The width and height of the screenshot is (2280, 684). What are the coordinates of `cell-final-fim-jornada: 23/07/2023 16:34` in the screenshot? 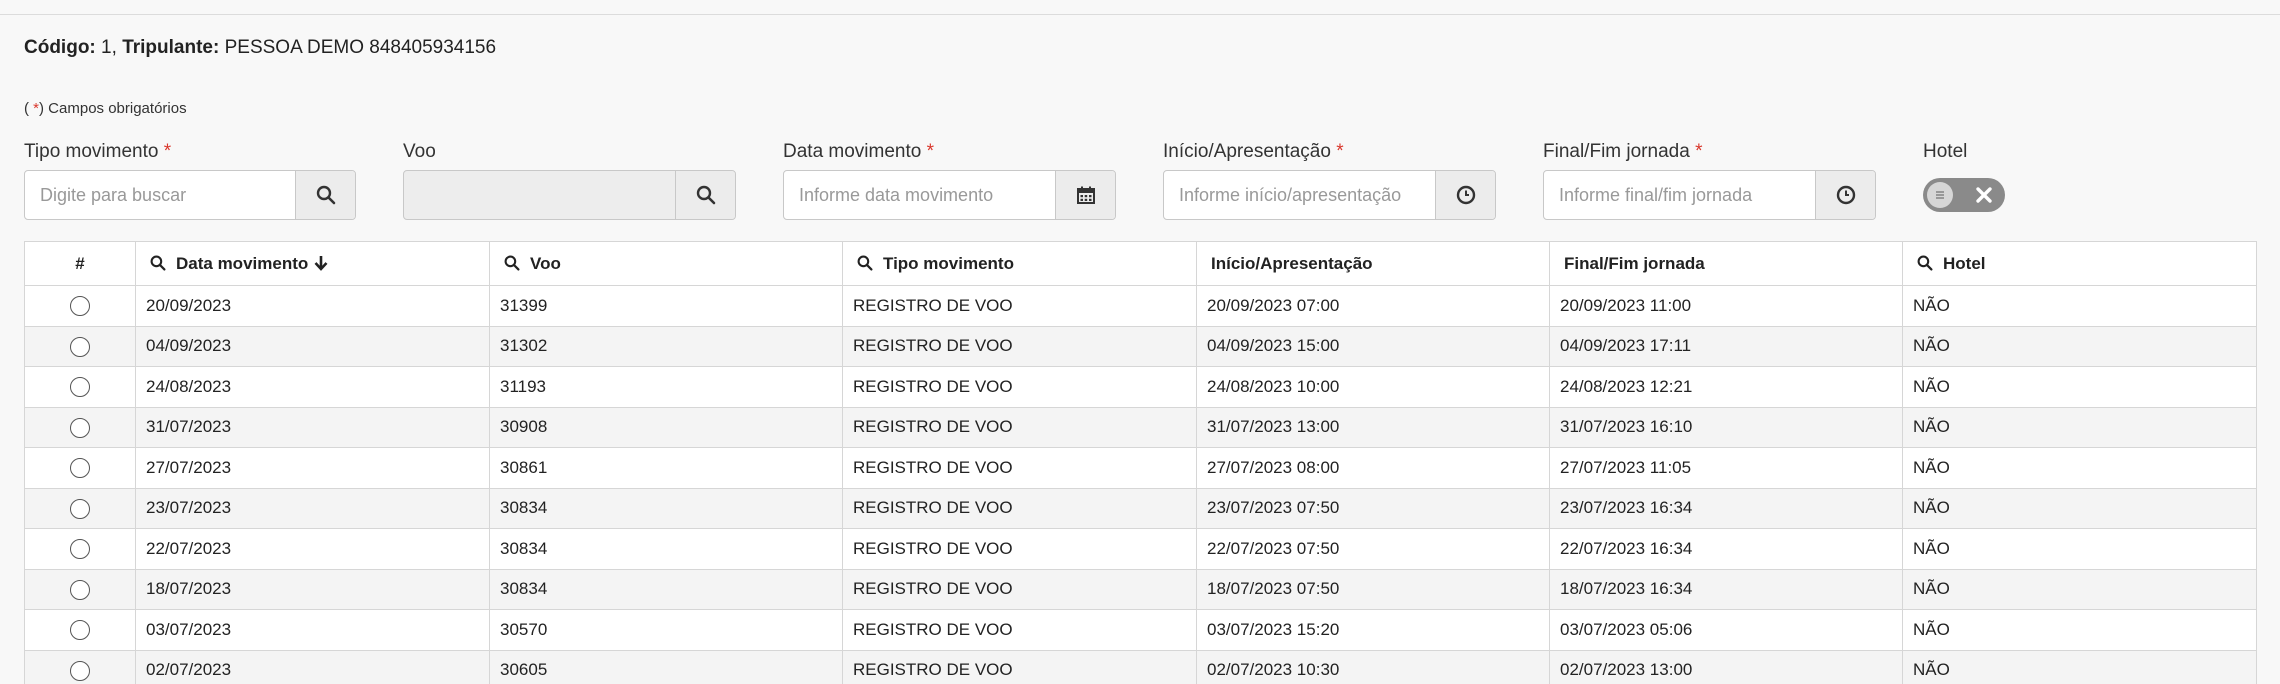 It's located at (1726, 508).